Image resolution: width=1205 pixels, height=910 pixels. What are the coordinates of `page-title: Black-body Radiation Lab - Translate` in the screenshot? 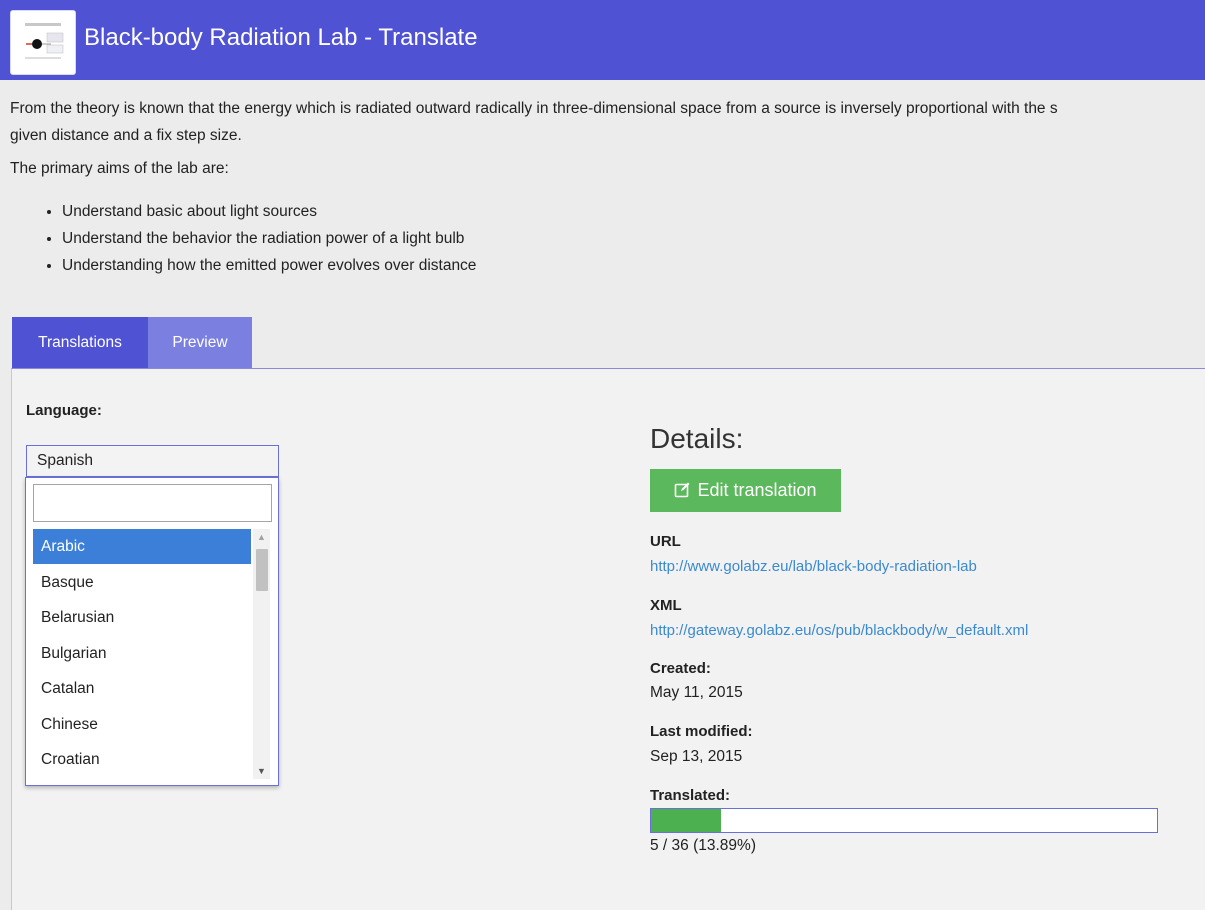 It's located at (281, 37).